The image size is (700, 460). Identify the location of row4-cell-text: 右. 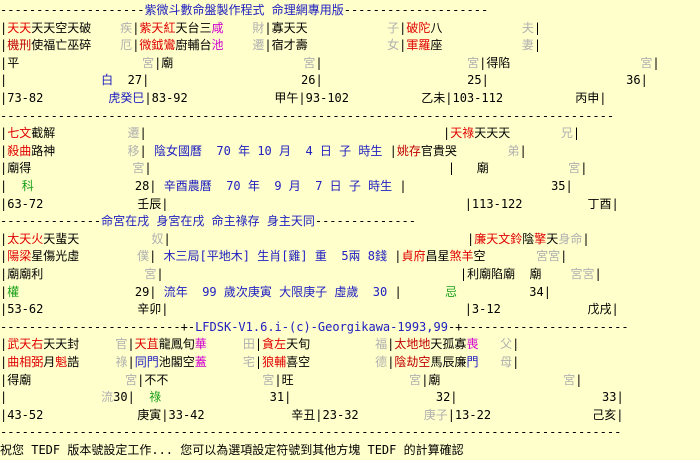
(37, 344).